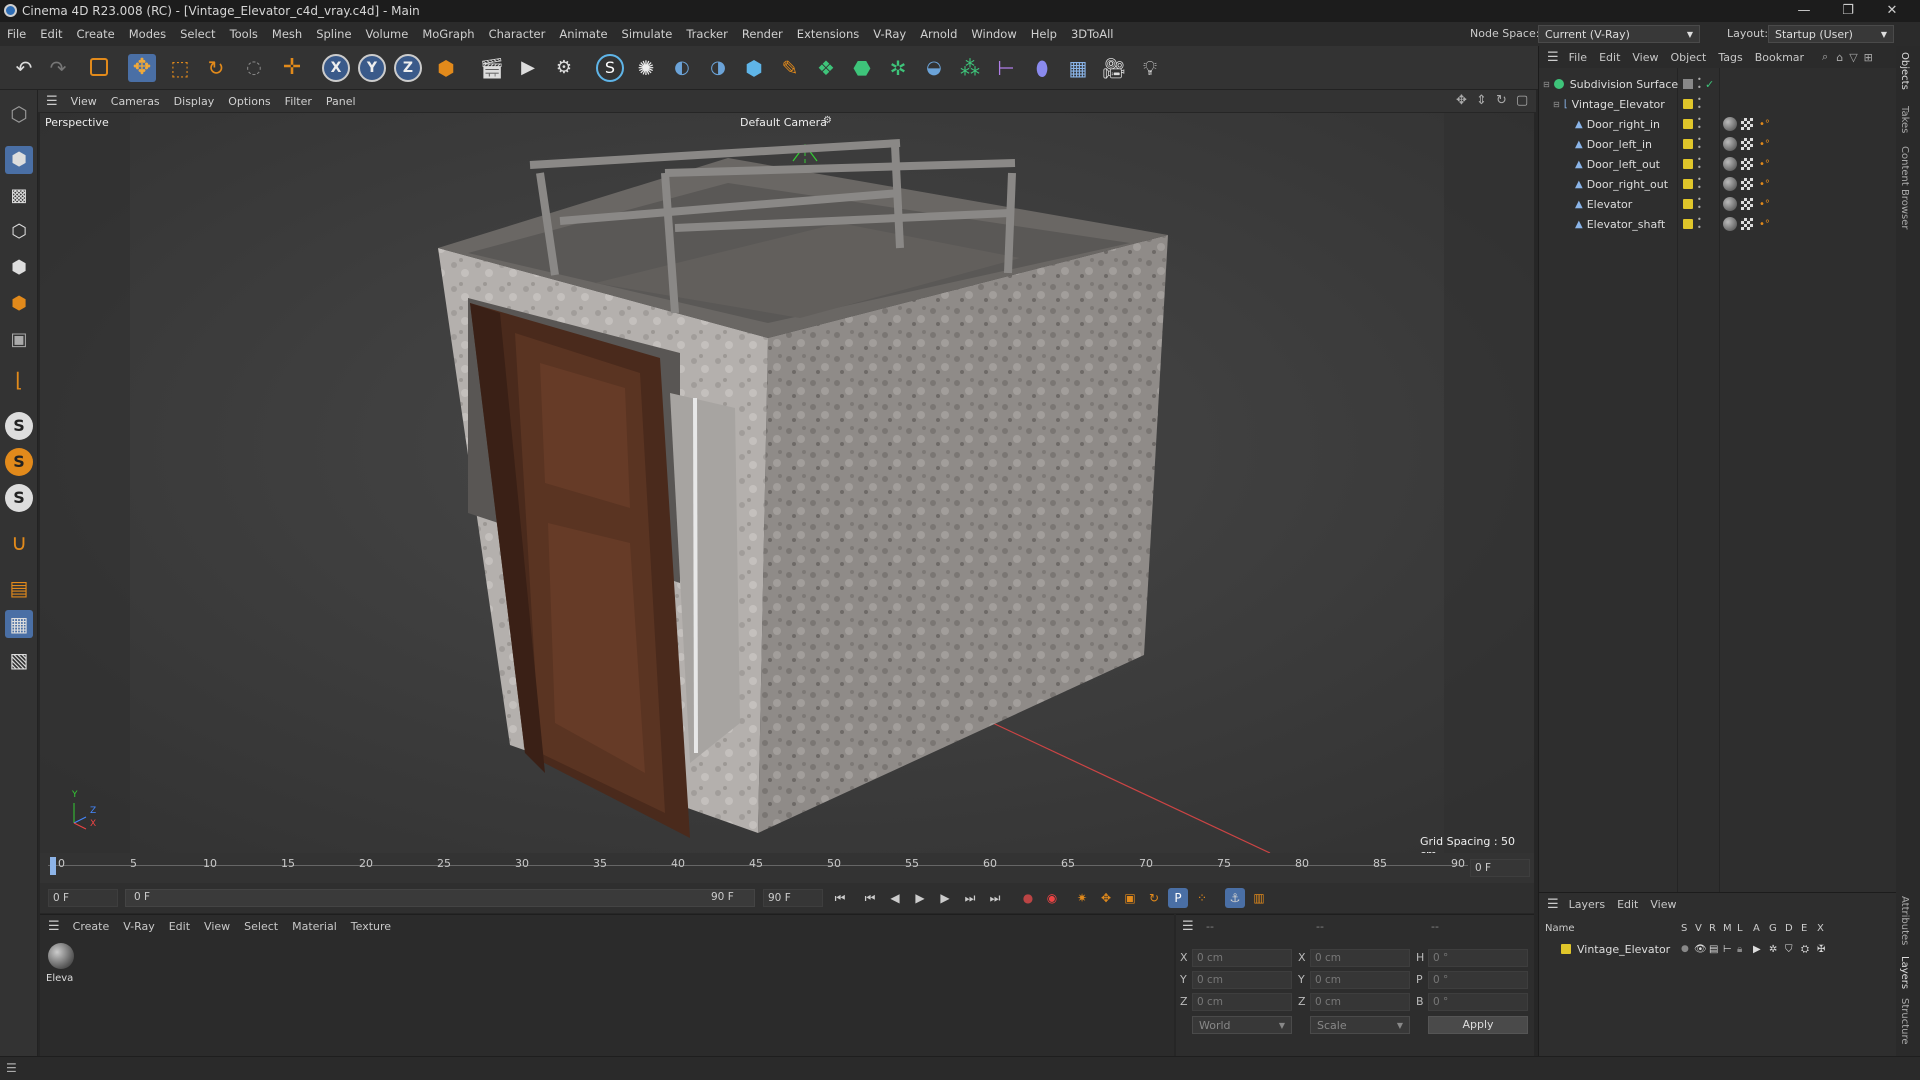 This screenshot has height=1080, width=1920. What do you see at coordinates (19, 268) in the screenshot?
I see `edges-mode-icon: ⬢` at bounding box center [19, 268].